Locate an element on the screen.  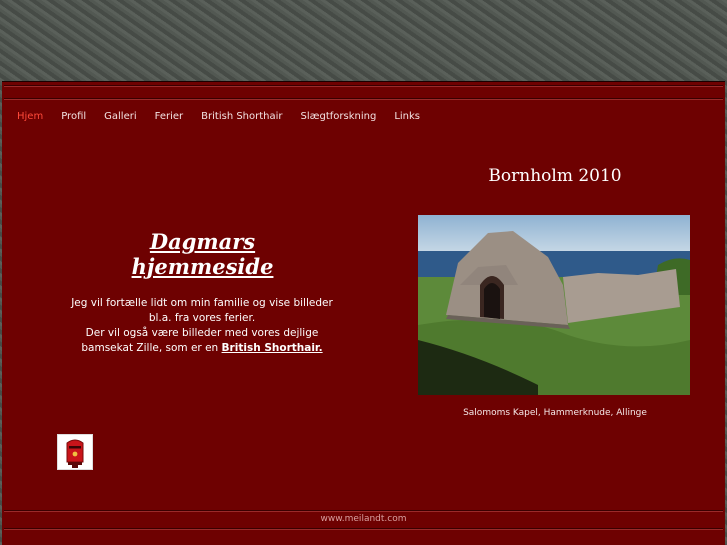
site-title: Dagmars hjemmeside is located at coordinates (202, 254).